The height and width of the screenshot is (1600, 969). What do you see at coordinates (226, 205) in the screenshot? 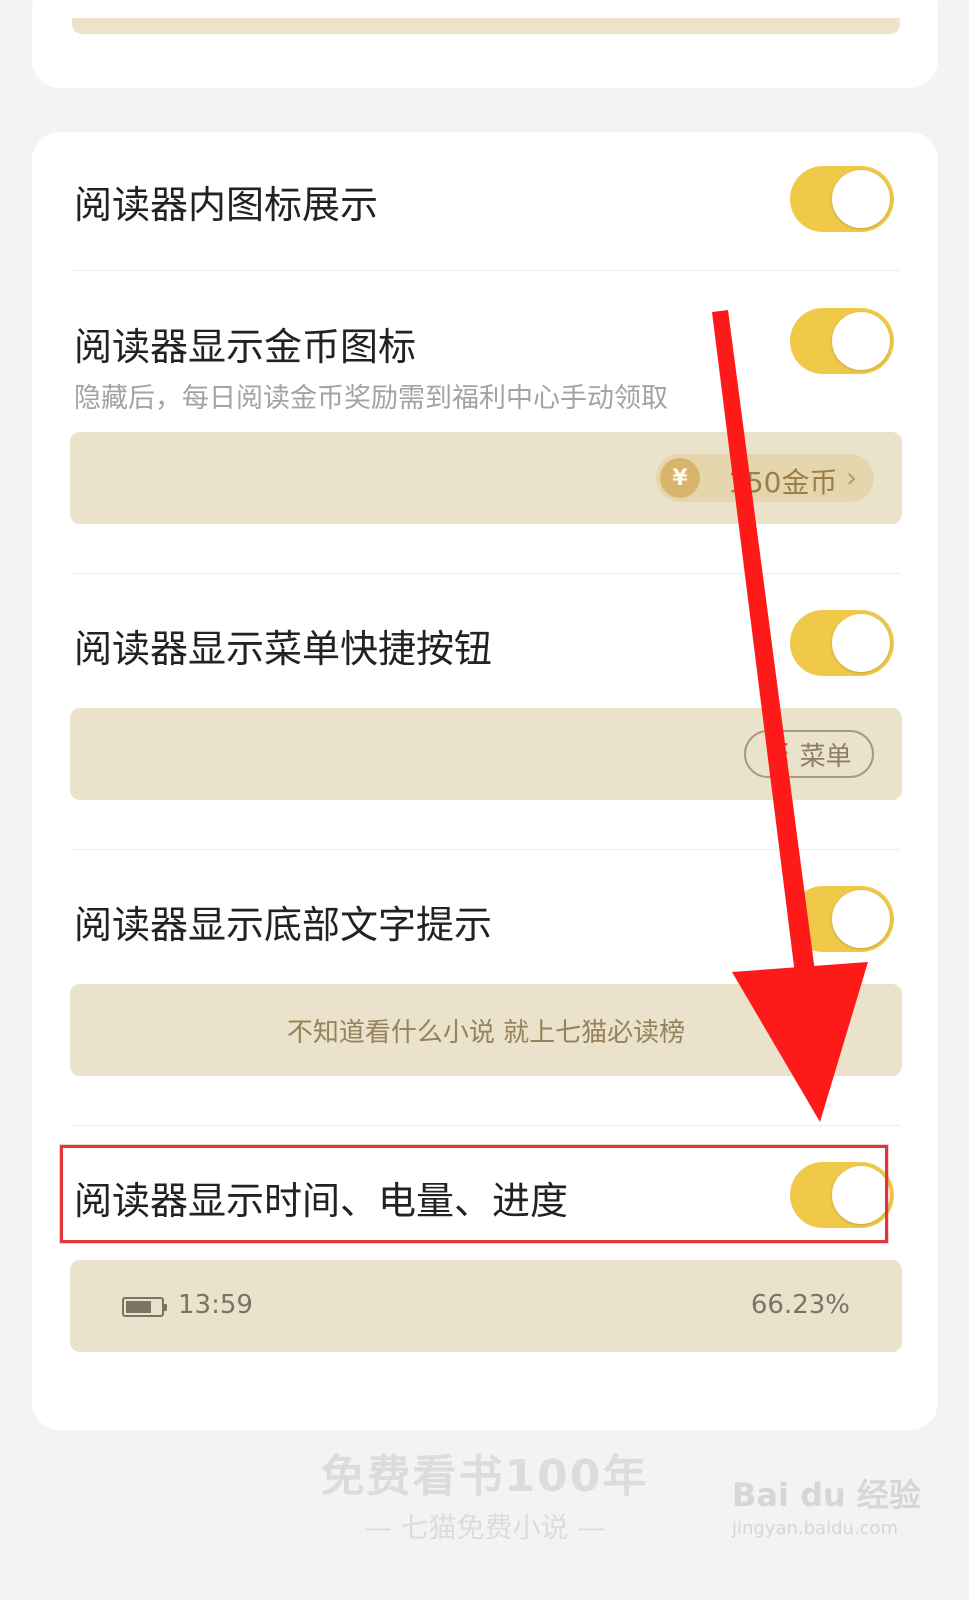
I see `setting-title-icon-display: 阅读器内图标展示` at bounding box center [226, 205].